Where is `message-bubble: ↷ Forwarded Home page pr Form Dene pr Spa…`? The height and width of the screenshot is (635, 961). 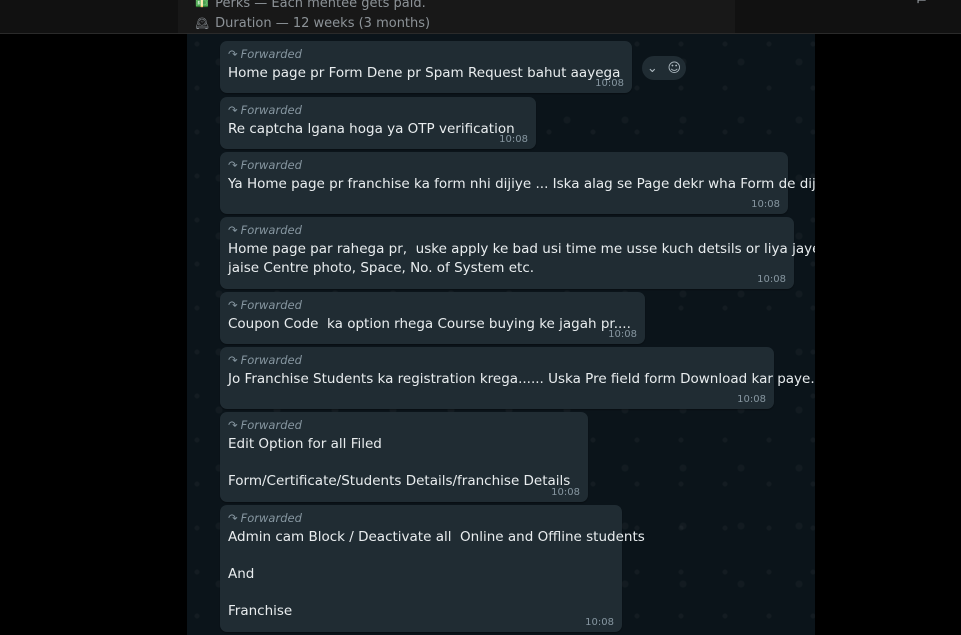 message-bubble: ↷ Forwarded Home page pr Form Dene pr Spa… is located at coordinates (426, 67).